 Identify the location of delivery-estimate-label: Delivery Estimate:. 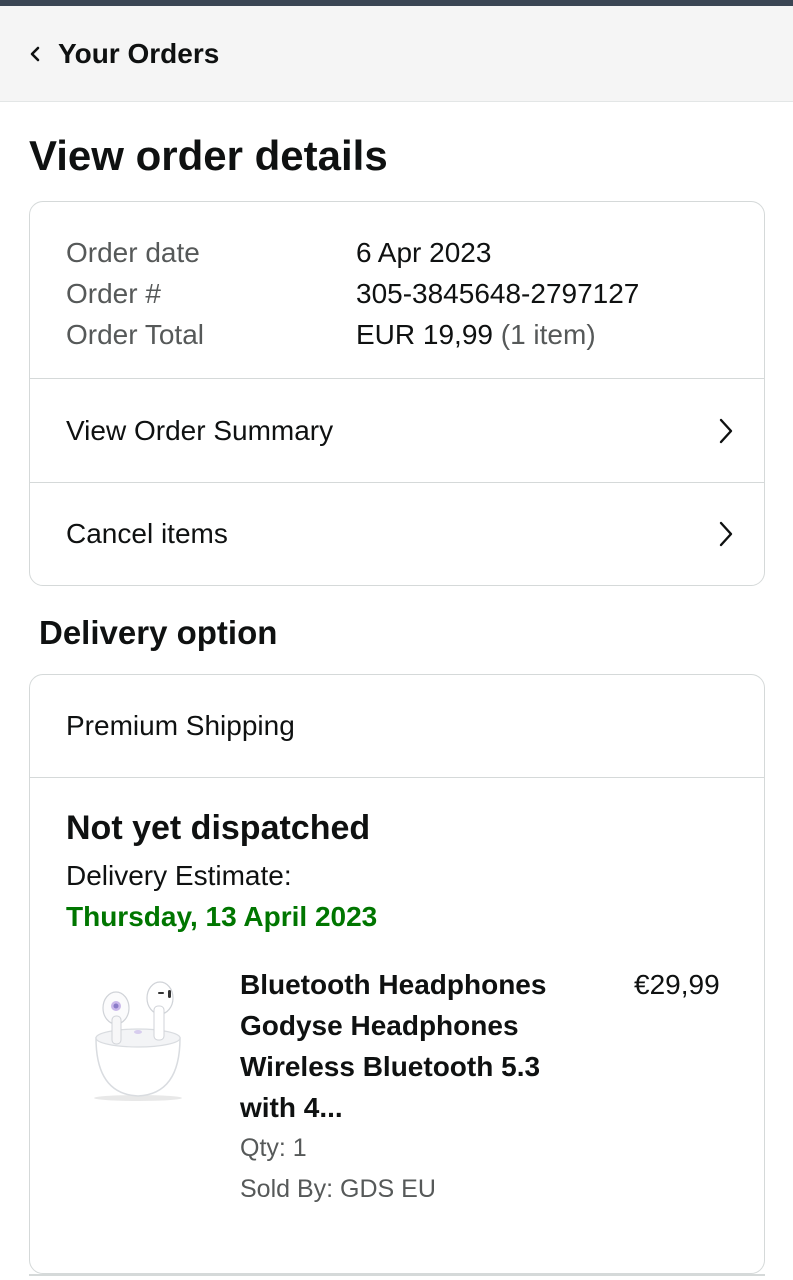
(179, 875).